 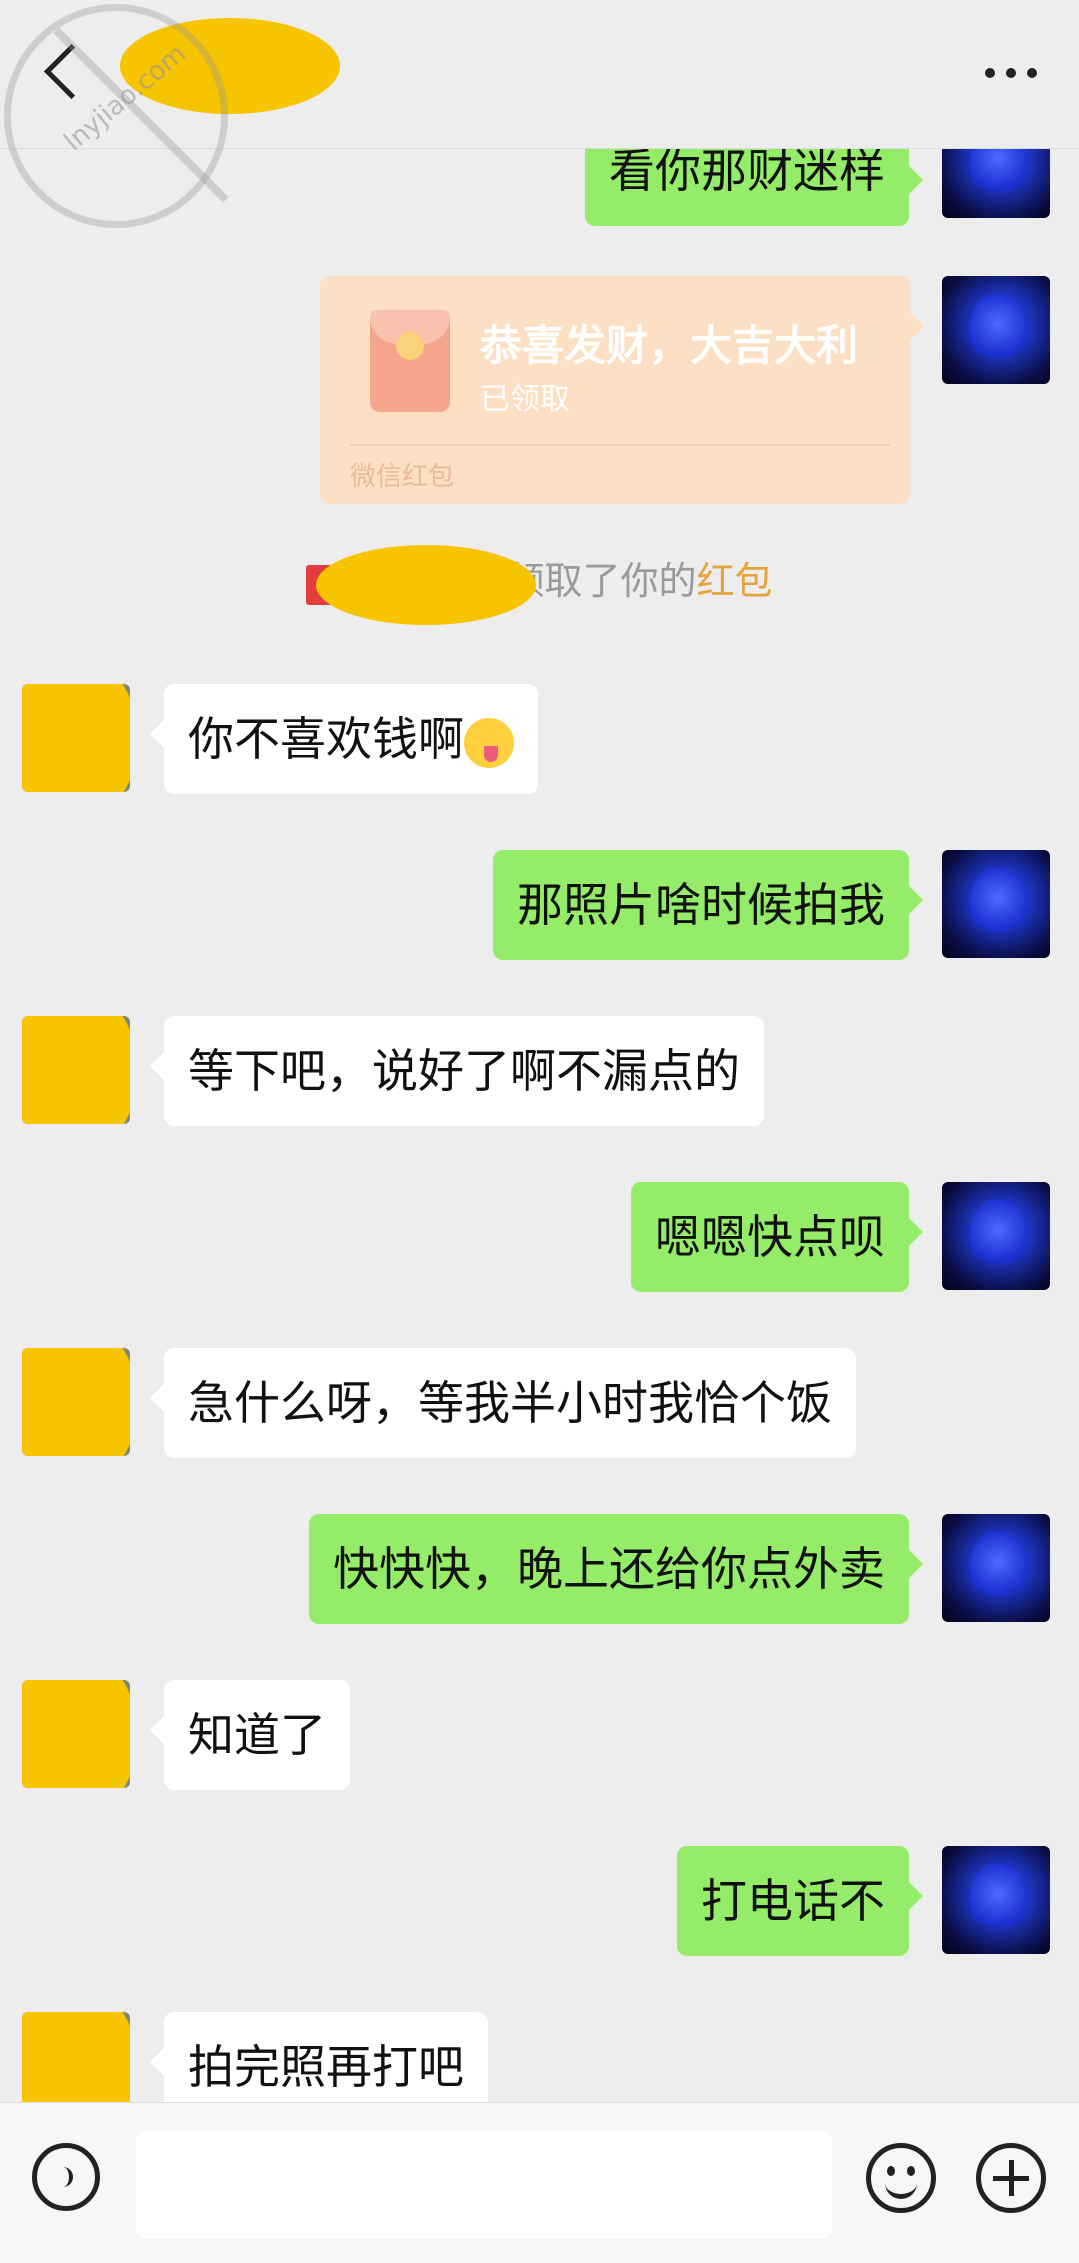 What do you see at coordinates (525, 399) in the screenshot?
I see `red-packet-status: 已领取` at bounding box center [525, 399].